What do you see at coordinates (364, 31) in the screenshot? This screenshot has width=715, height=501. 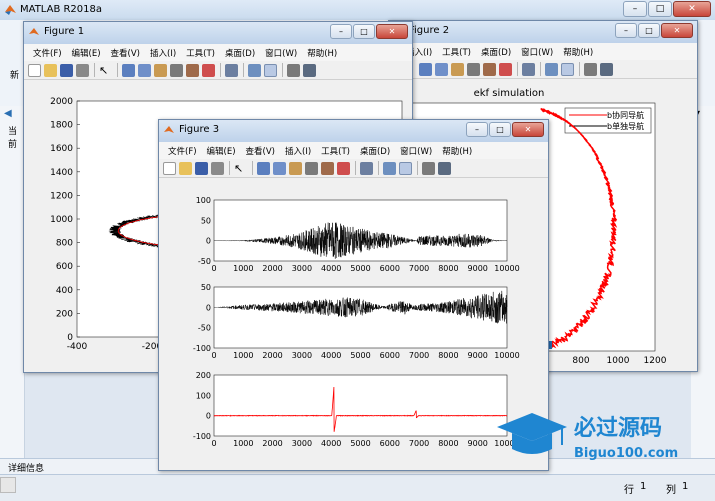 I see `figure-1-maximize-button: □` at bounding box center [364, 31].